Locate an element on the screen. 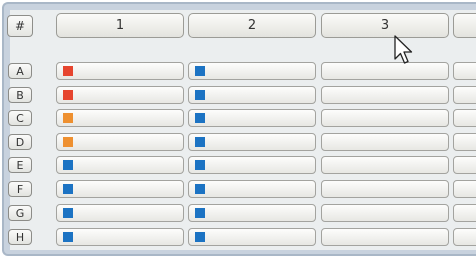 The image size is (476, 258). column-header-1: 1 is located at coordinates (120, 25).